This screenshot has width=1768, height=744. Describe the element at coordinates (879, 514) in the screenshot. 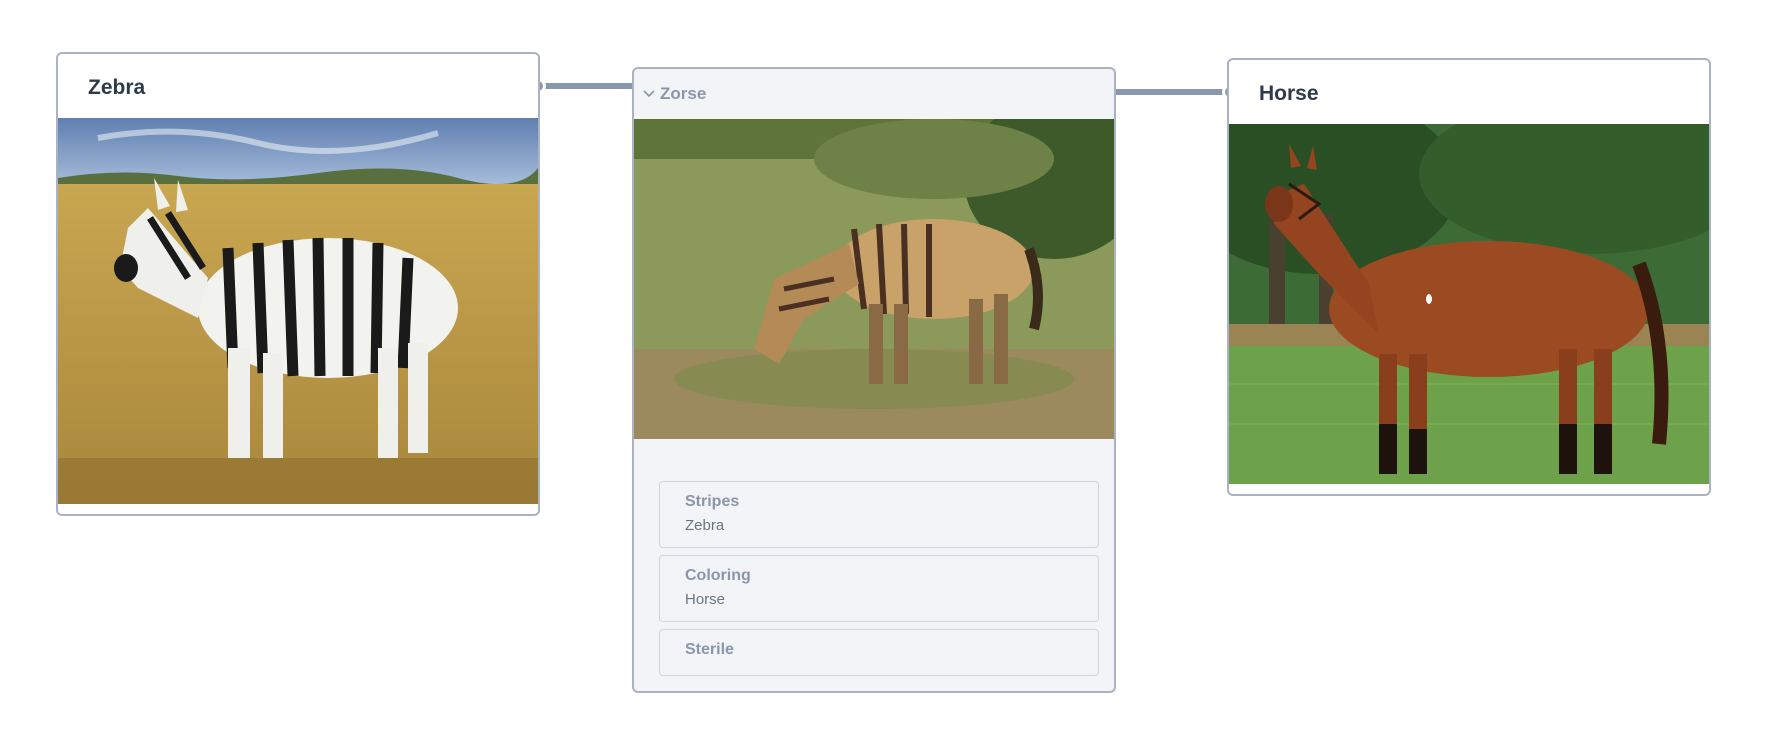

I see `property-stripes: Stripes Zebra` at that location.